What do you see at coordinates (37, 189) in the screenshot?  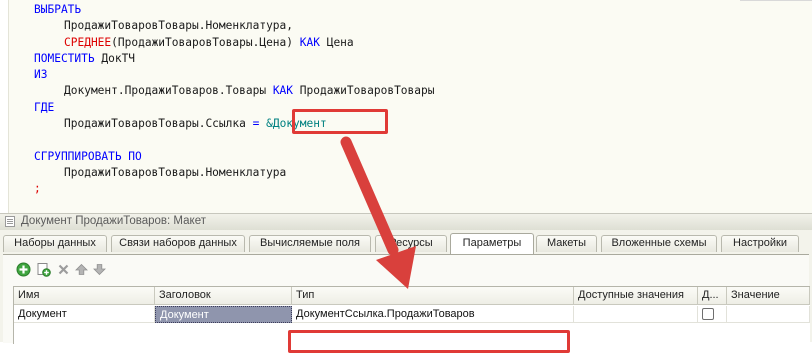 I see `query-function: ;` at bounding box center [37, 189].